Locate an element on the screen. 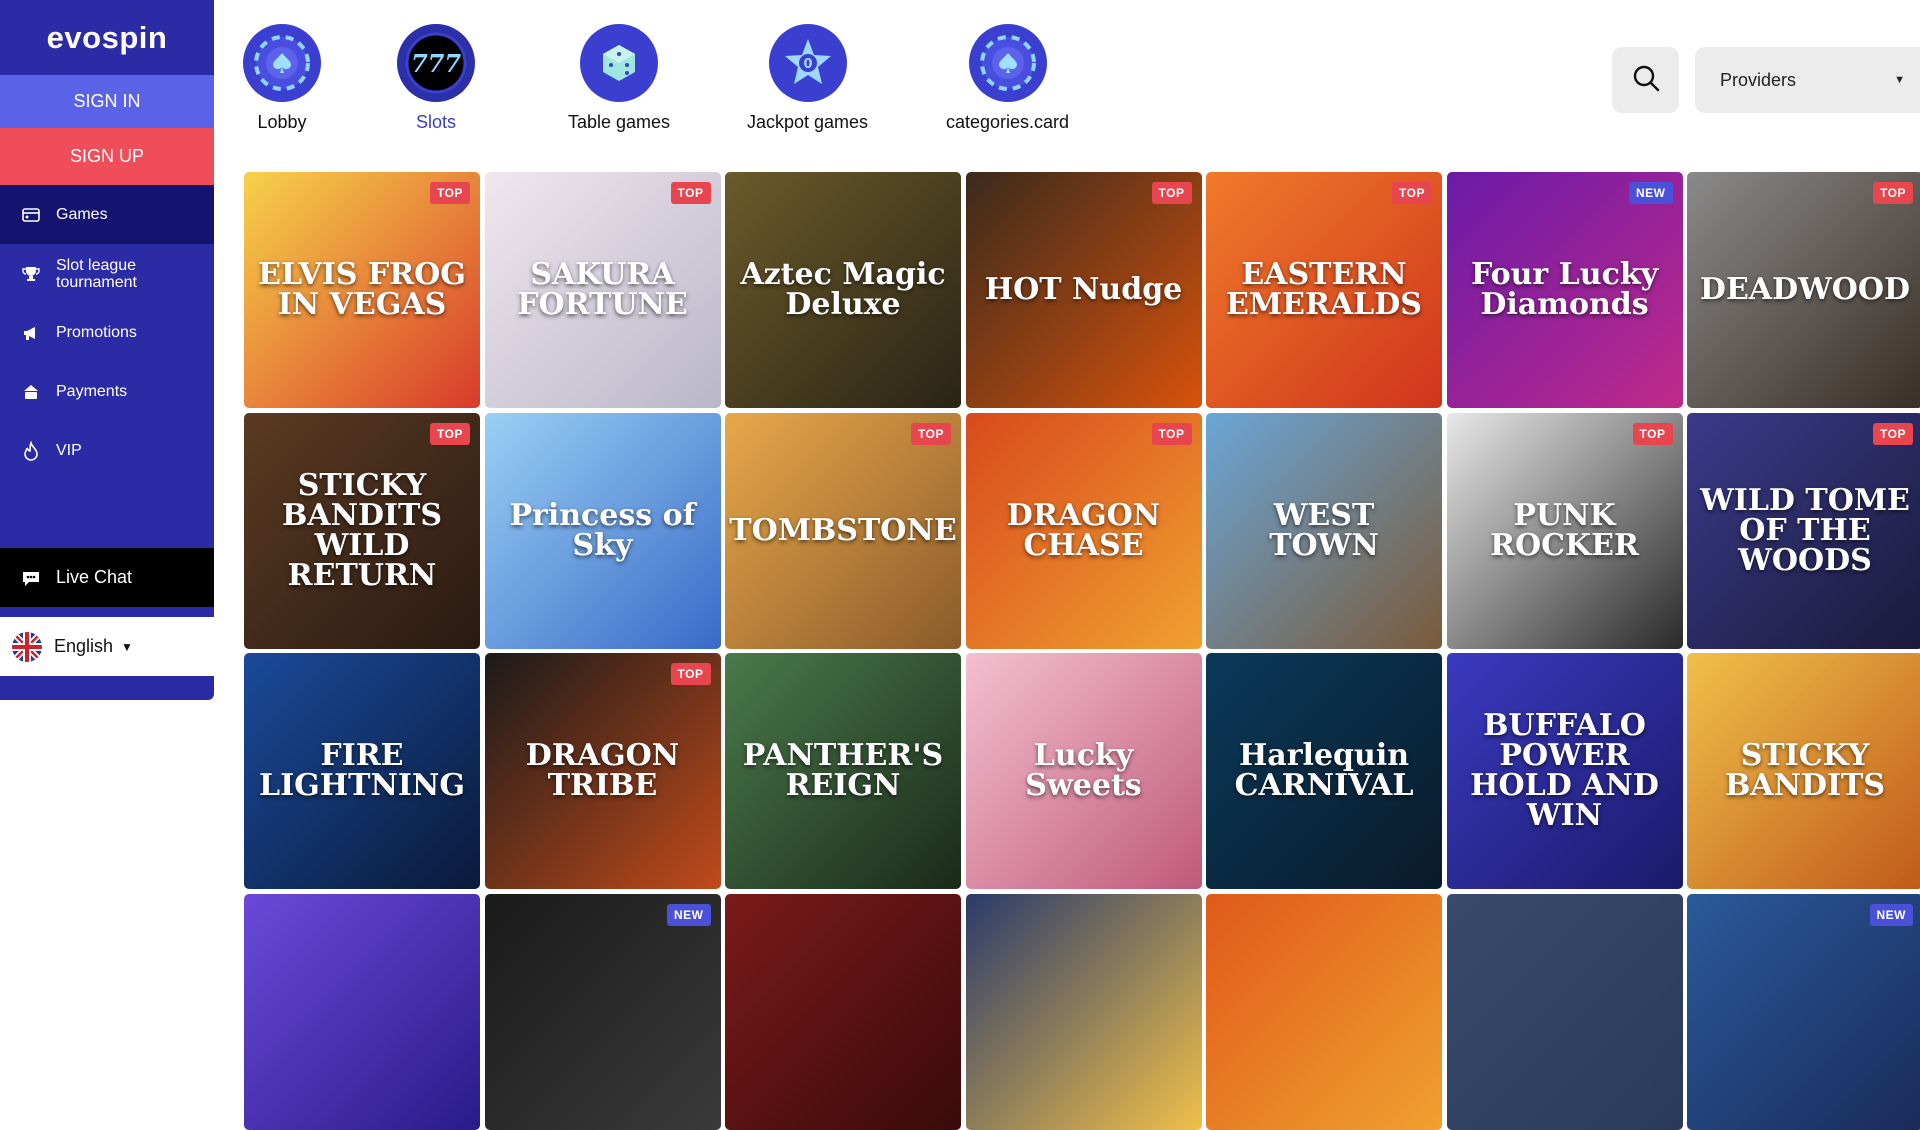 This screenshot has height=1130, width=1920. live-chat-button: Live Chat is located at coordinates (107, 577).